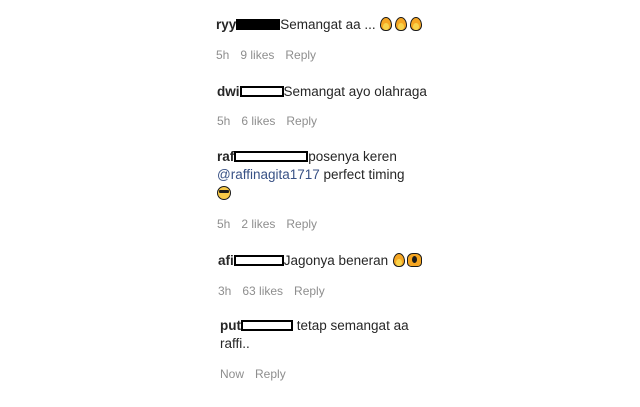 The width and height of the screenshot is (640, 407). What do you see at coordinates (228, 91) in the screenshot?
I see `comment-username: dwi` at bounding box center [228, 91].